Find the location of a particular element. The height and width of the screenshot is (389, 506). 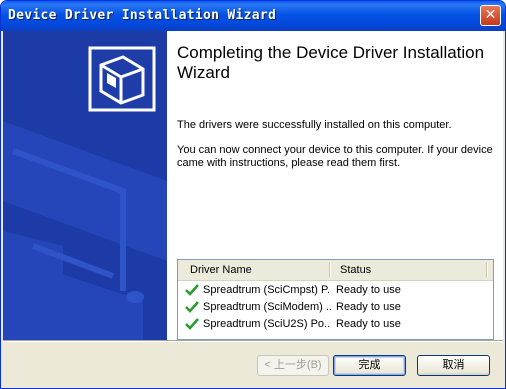

list-item: Spreadtrum (SciU2S) Po... Ready to use is located at coordinates (335, 324).